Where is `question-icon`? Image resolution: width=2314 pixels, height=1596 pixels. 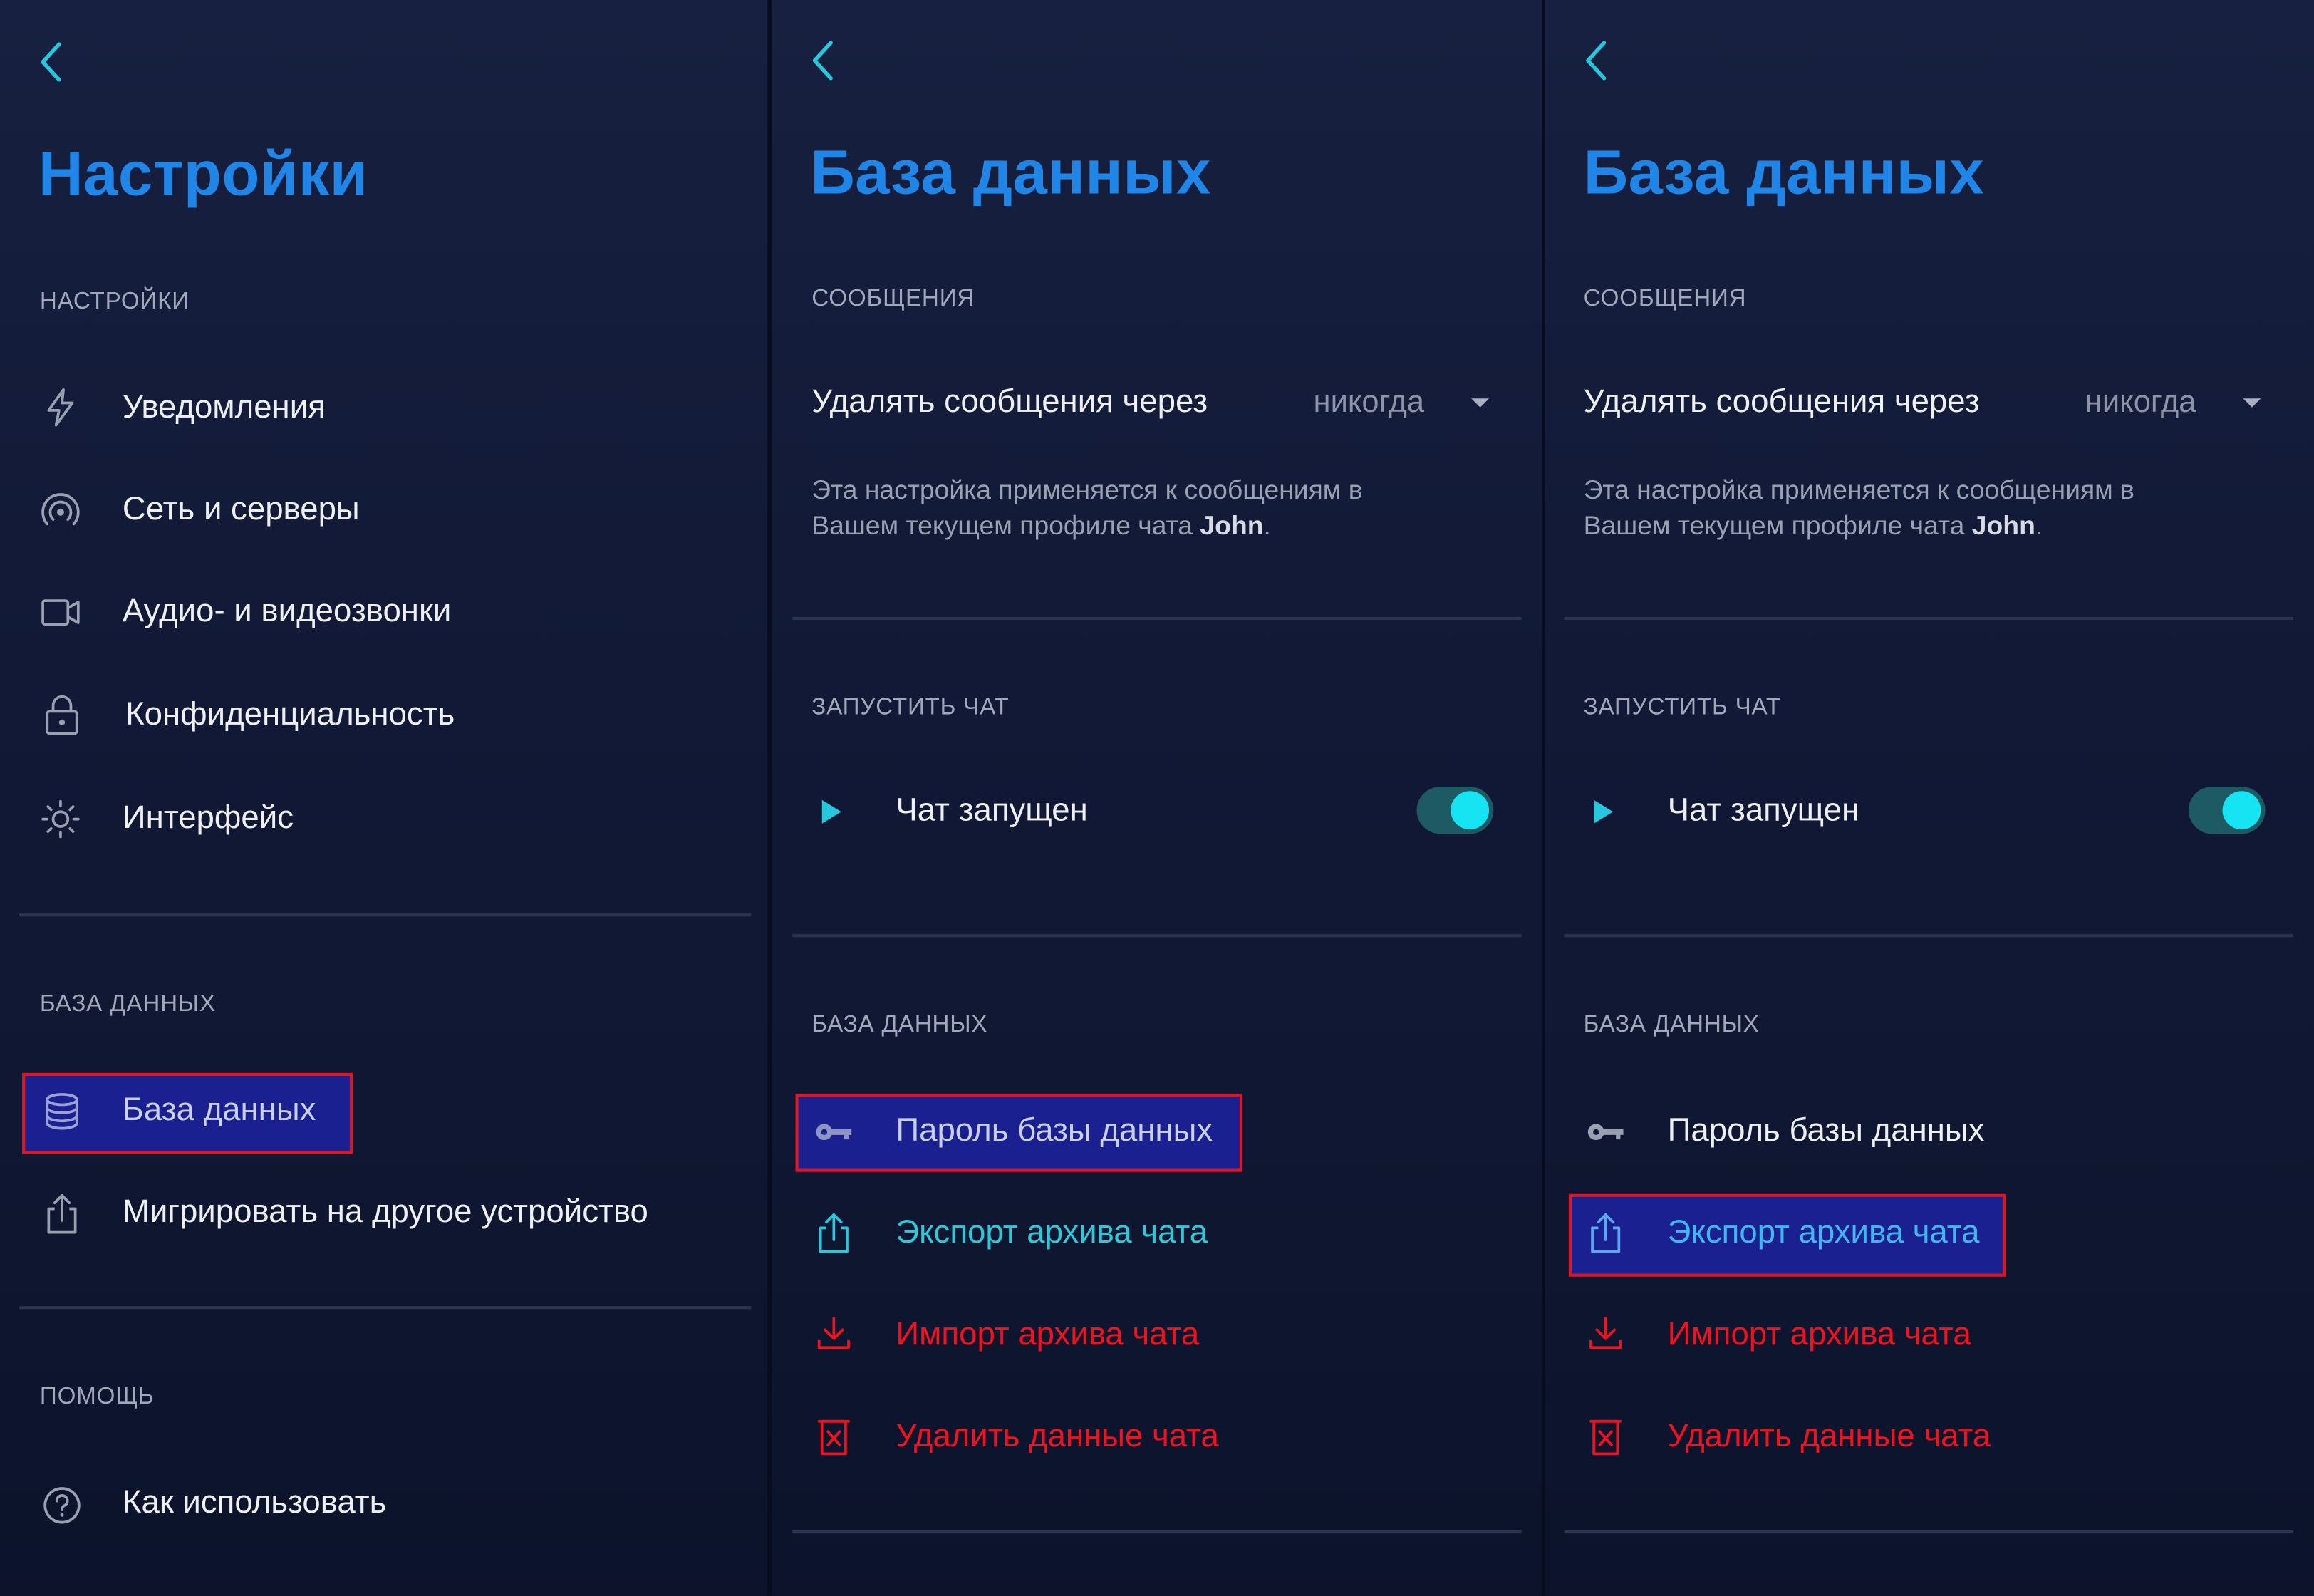 question-icon is located at coordinates (62, 1505).